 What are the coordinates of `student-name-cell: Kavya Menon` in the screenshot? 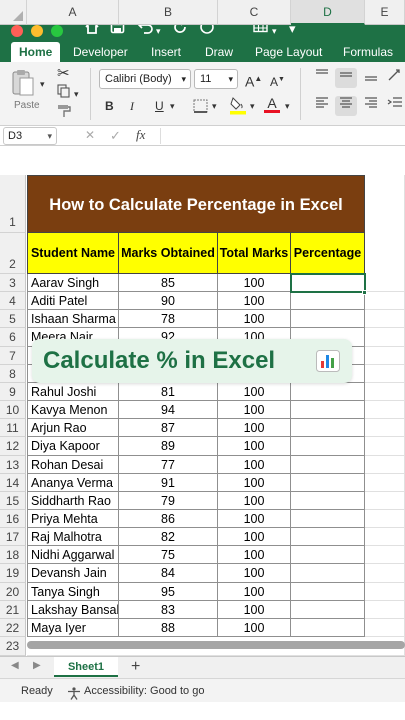 It's located at (73, 410).